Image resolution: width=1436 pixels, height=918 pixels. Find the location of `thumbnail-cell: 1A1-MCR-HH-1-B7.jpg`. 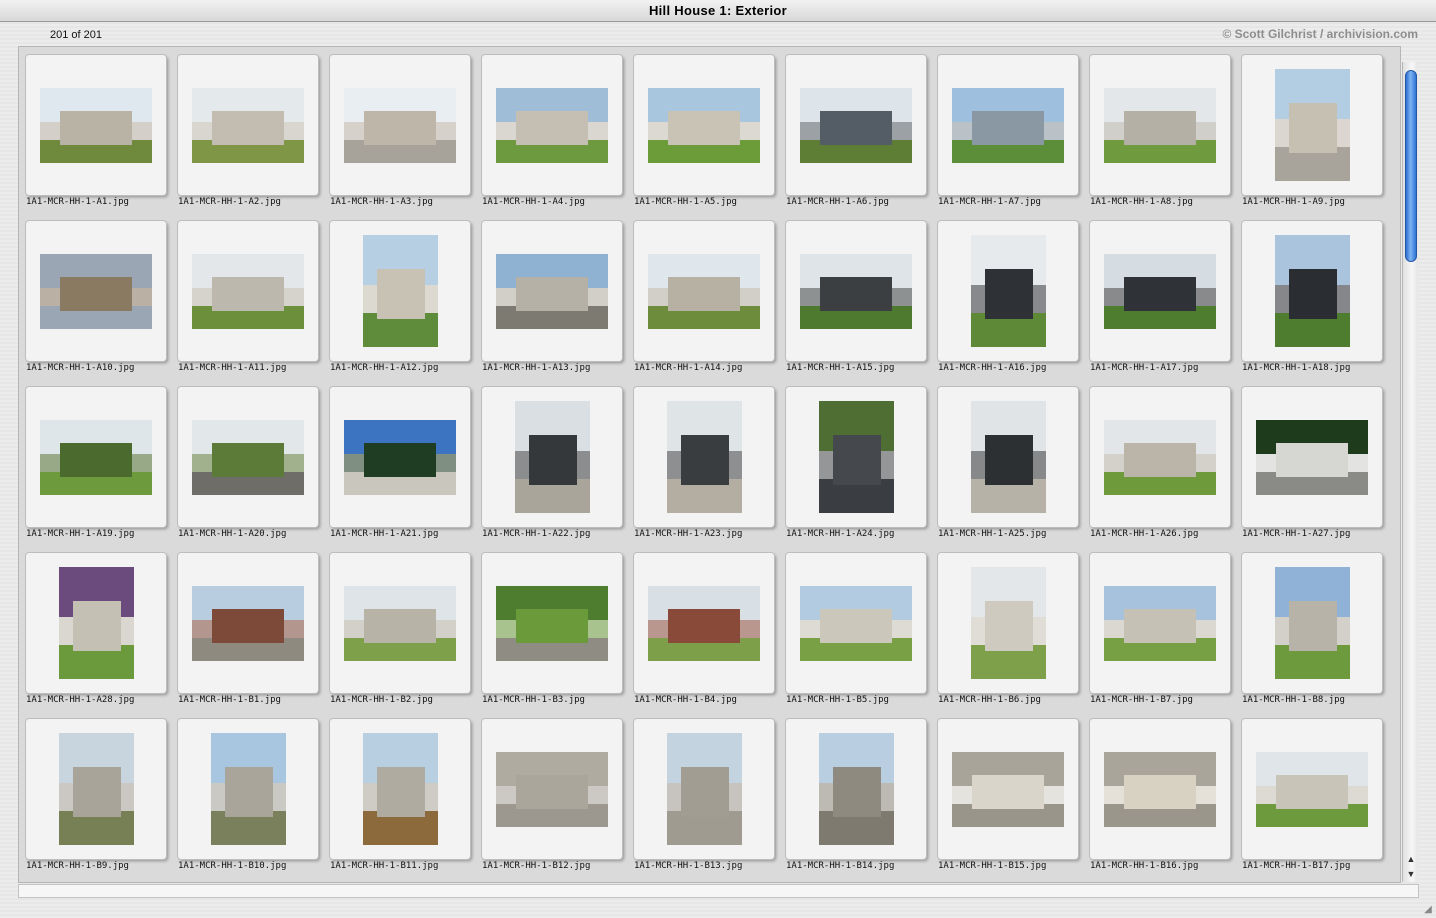

thumbnail-cell: 1A1-MCR-HH-1-B7.jpg is located at coordinates (1159, 629).